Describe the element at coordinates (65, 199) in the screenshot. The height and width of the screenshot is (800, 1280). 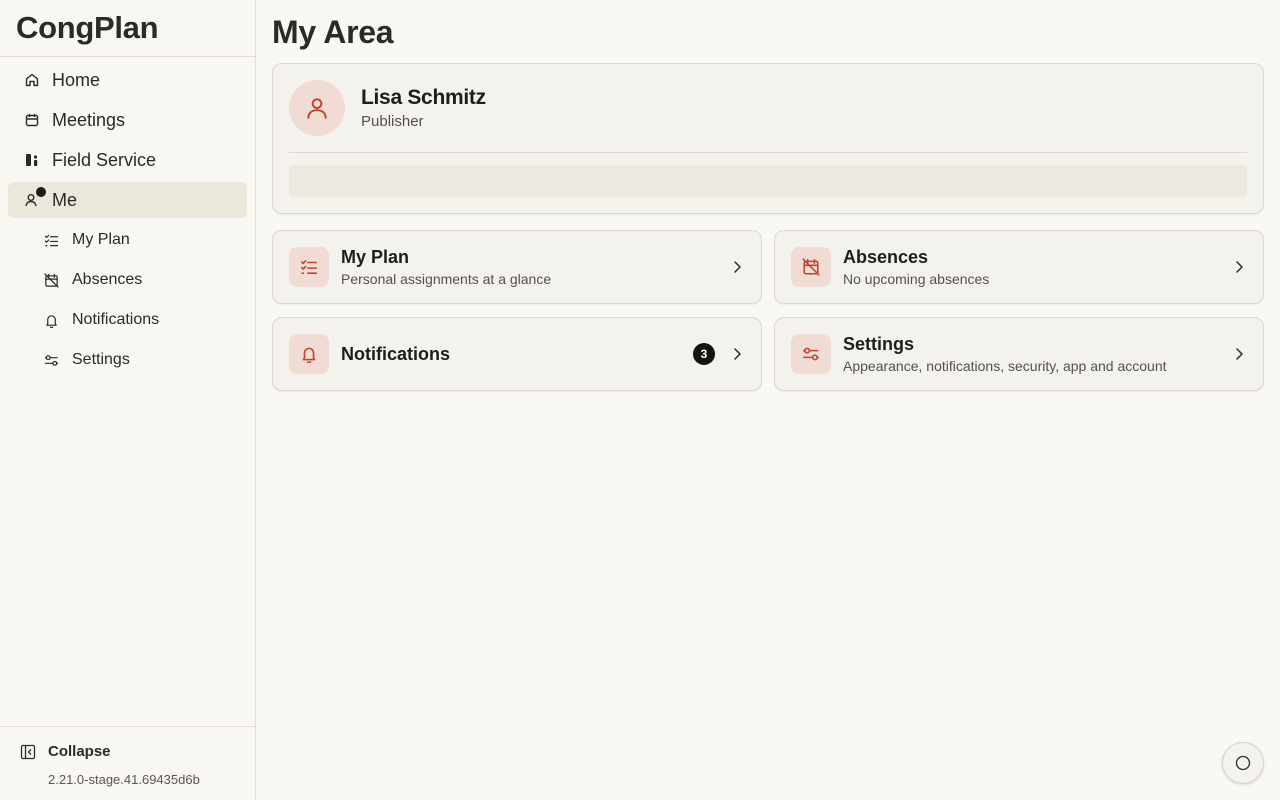
I see `sidebar-item-label: Me` at that location.